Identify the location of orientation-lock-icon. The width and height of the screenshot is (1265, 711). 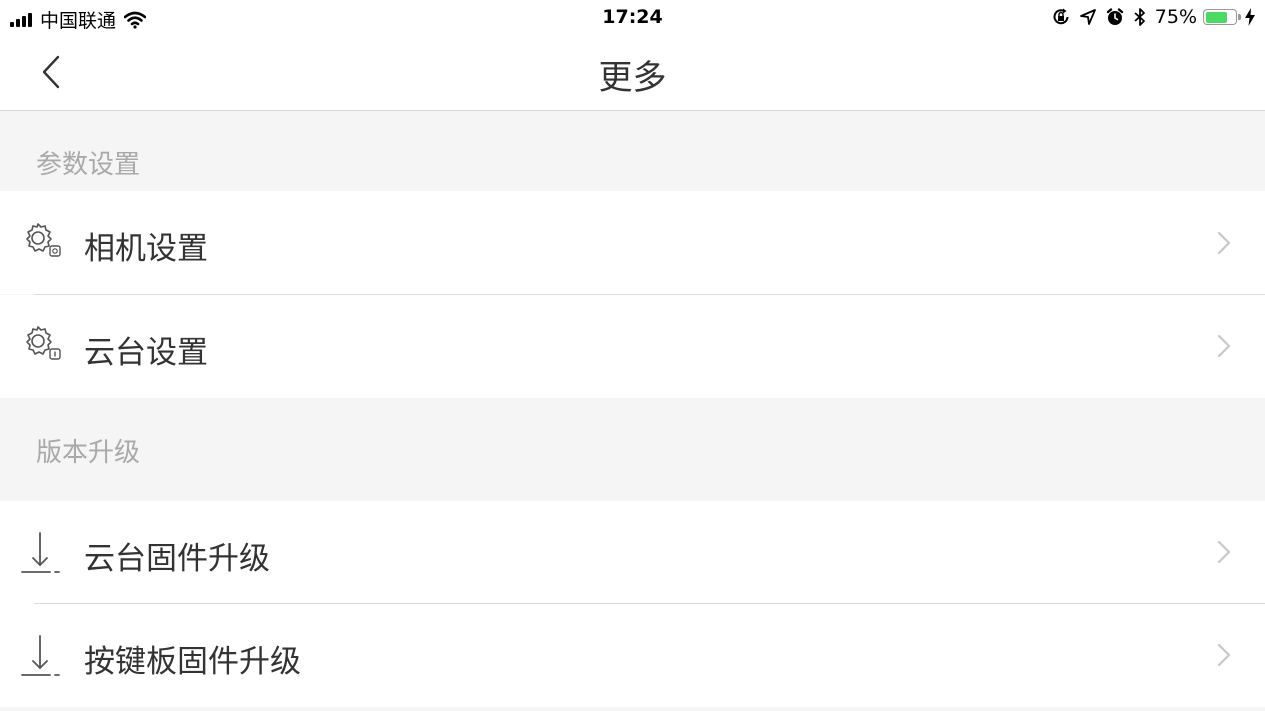
(1061, 16).